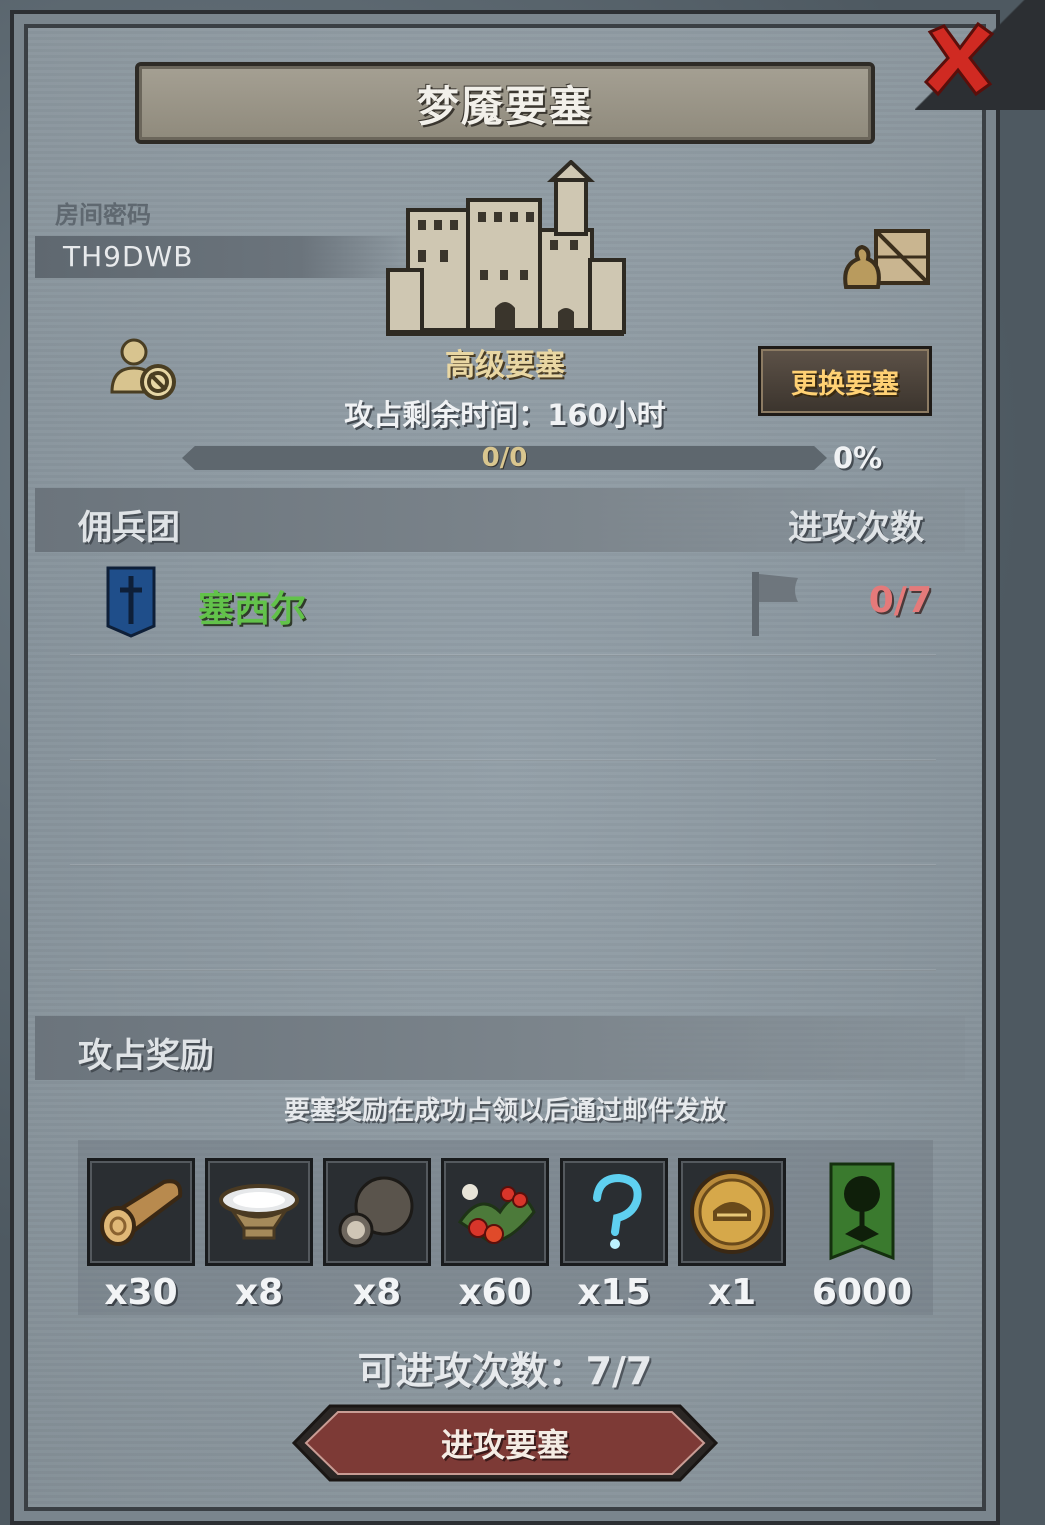 Image resolution: width=1045 pixels, height=1525 pixels. I want to click on silver-bowl-icon, so click(259, 1212).